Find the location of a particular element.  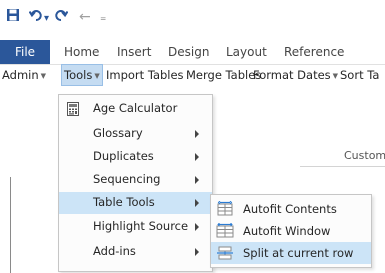

calculator-icon is located at coordinates (73, 110).